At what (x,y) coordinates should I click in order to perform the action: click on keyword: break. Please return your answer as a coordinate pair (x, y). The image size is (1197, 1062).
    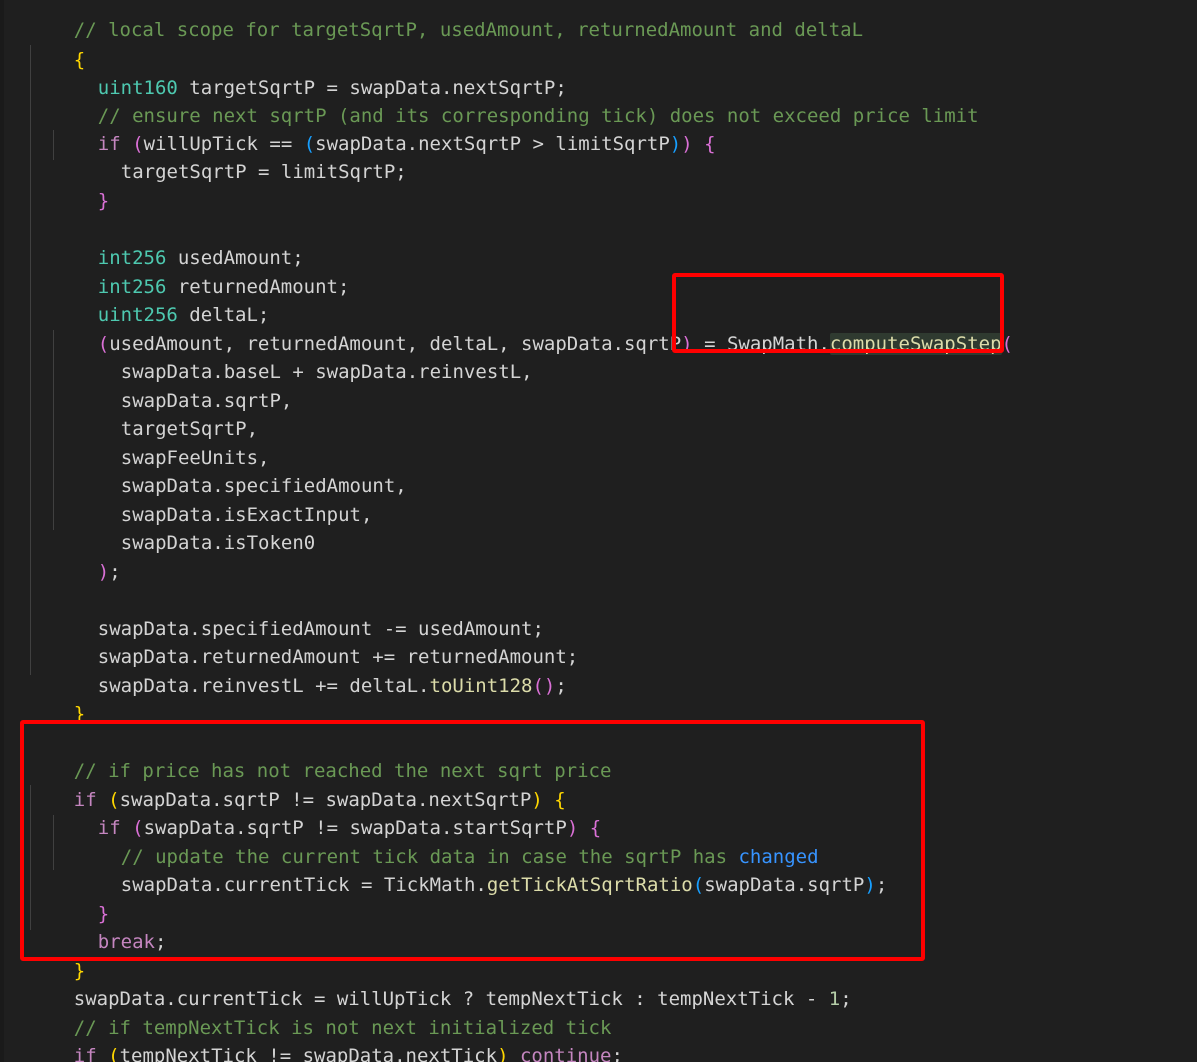
    Looking at the image, I should click on (126, 942).